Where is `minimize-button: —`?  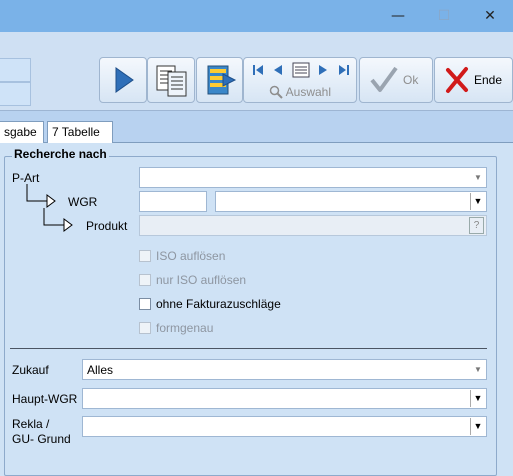 minimize-button: — is located at coordinates (398, 16).